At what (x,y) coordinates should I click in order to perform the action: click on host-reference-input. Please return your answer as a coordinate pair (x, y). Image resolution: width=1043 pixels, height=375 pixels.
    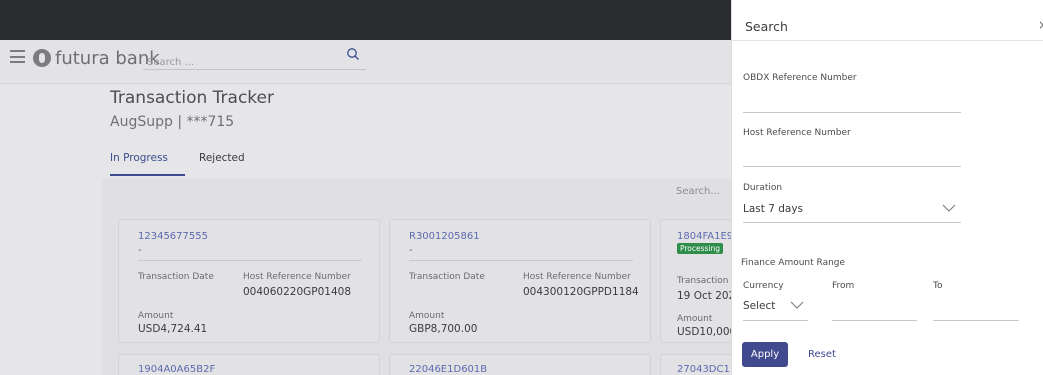
    Looking at the image, I should click on (852, 166).